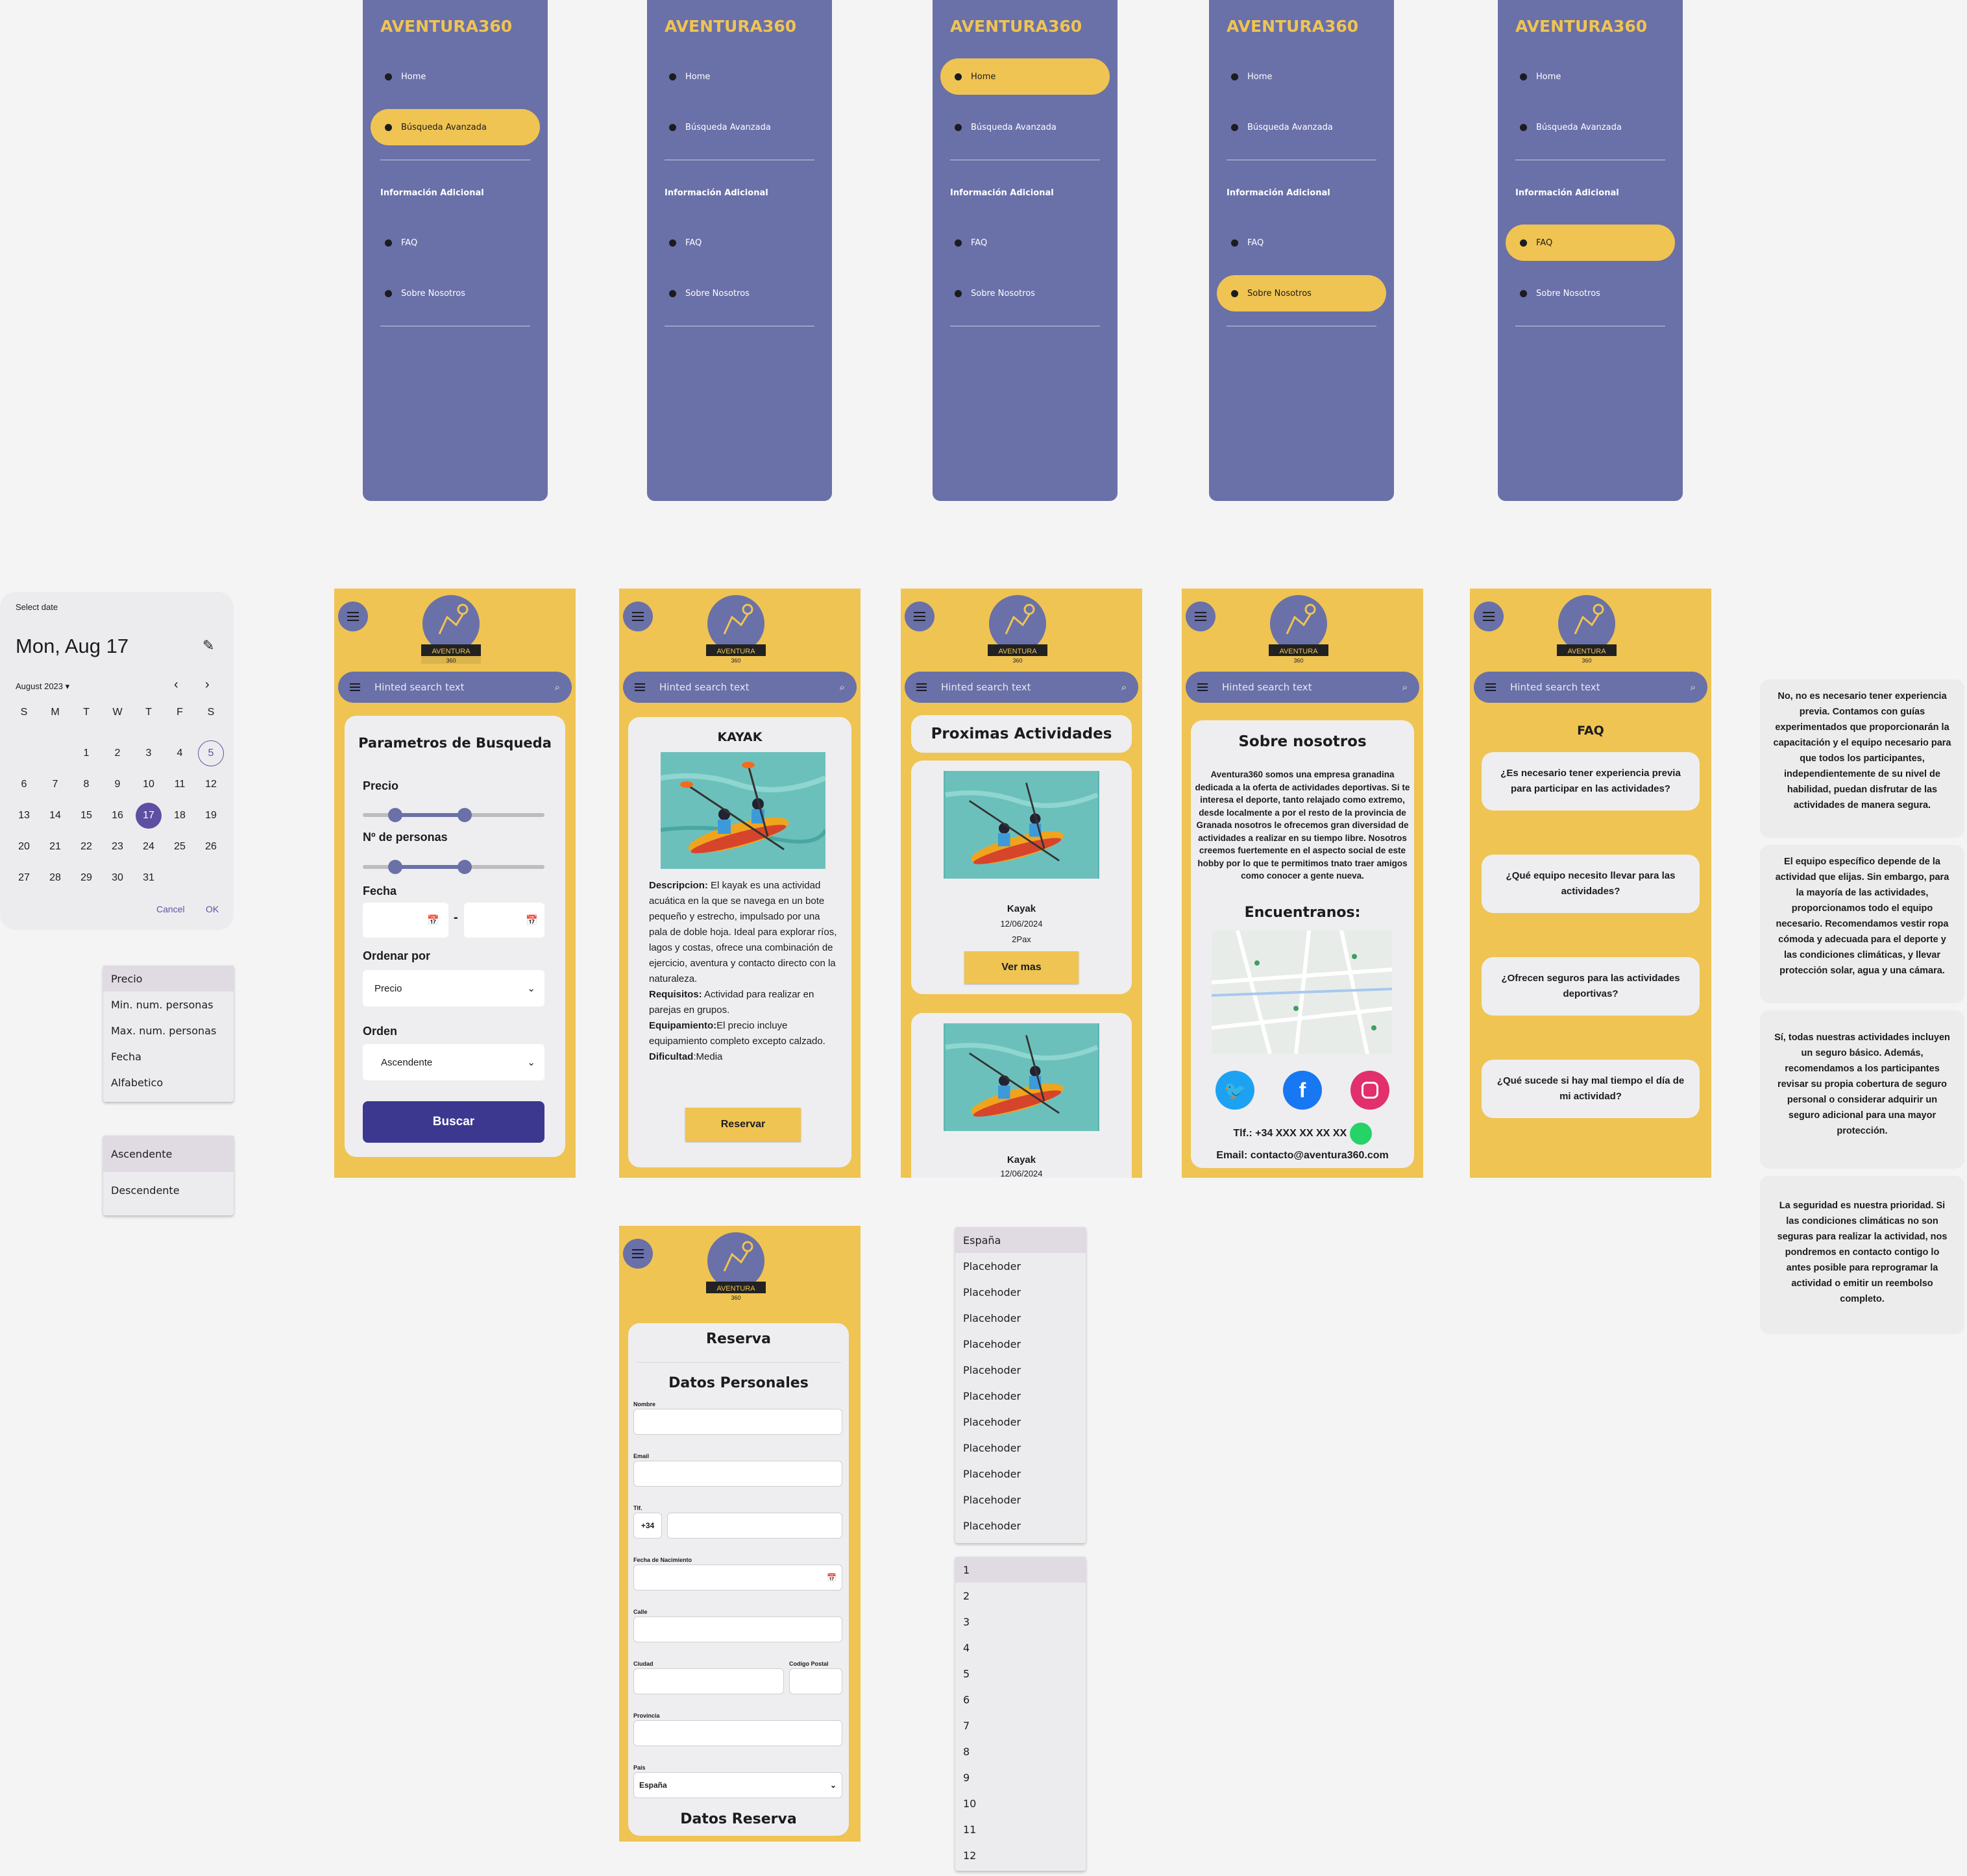 This screenshot has height=1876, width=1967. What do you see at coordinates (1020, 1700) in the screenshot?
I see `menu-item: 6` at bounding box center [1020, 1700].